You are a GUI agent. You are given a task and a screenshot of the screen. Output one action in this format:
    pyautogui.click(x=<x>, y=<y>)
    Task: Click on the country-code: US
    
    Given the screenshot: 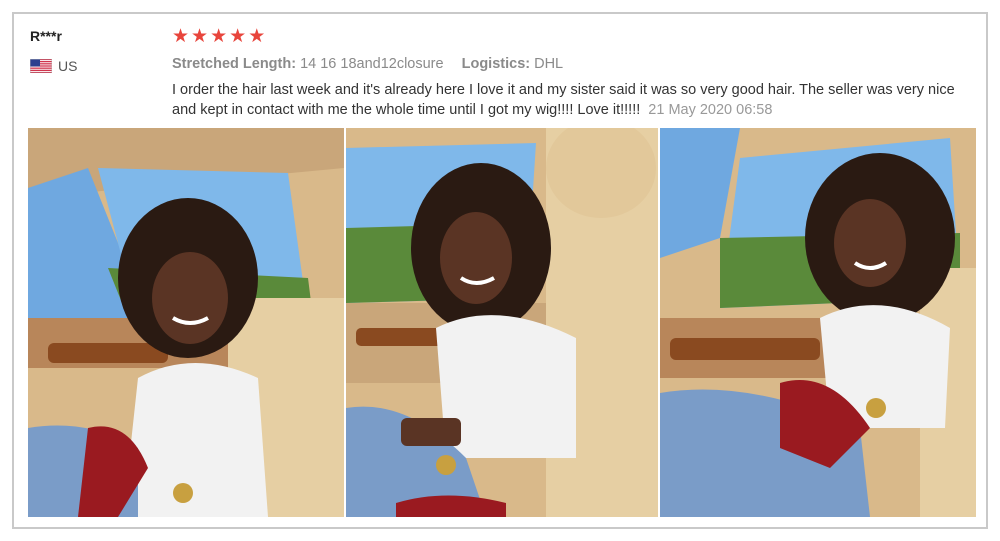 What is the action you would take?
    pyautogui.click(x=68, y=66)
    